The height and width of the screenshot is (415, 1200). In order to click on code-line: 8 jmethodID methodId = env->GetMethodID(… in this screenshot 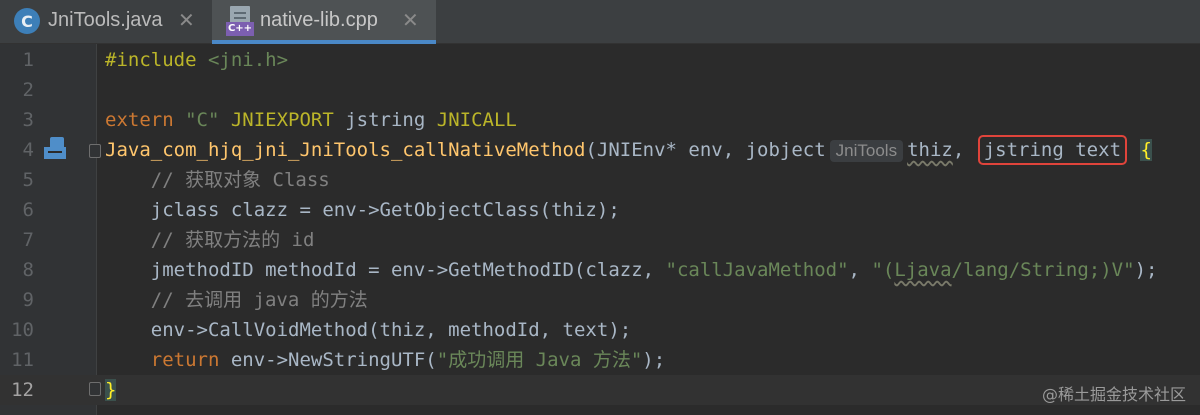, I will do `click(600, 270)`.